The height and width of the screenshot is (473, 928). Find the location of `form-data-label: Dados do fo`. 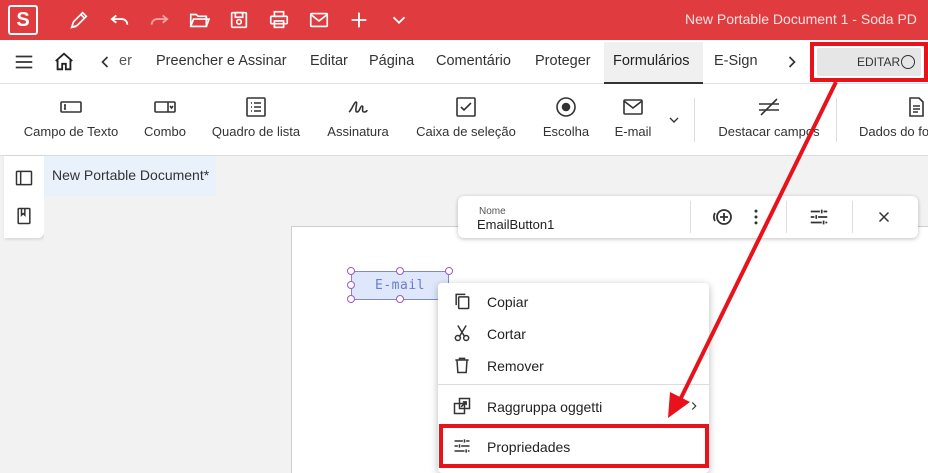

form-data-label: Dados do fo is located at coordinates (893, 131).